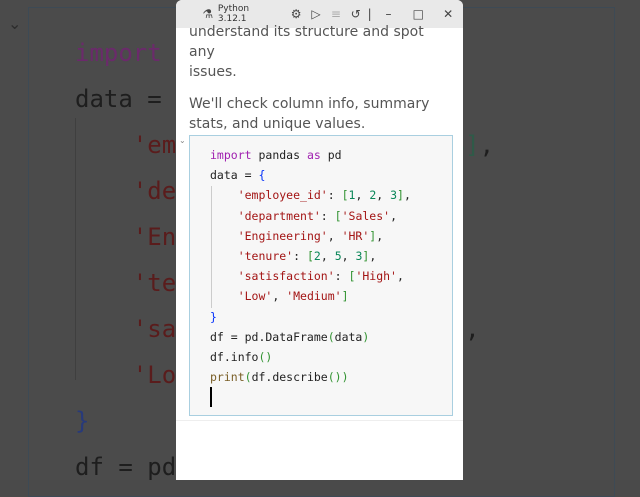  What do you see at coordinates (296, 14) in the screenshot?
I see `gear-icon: ⚙` at bounding box center [296, 14].